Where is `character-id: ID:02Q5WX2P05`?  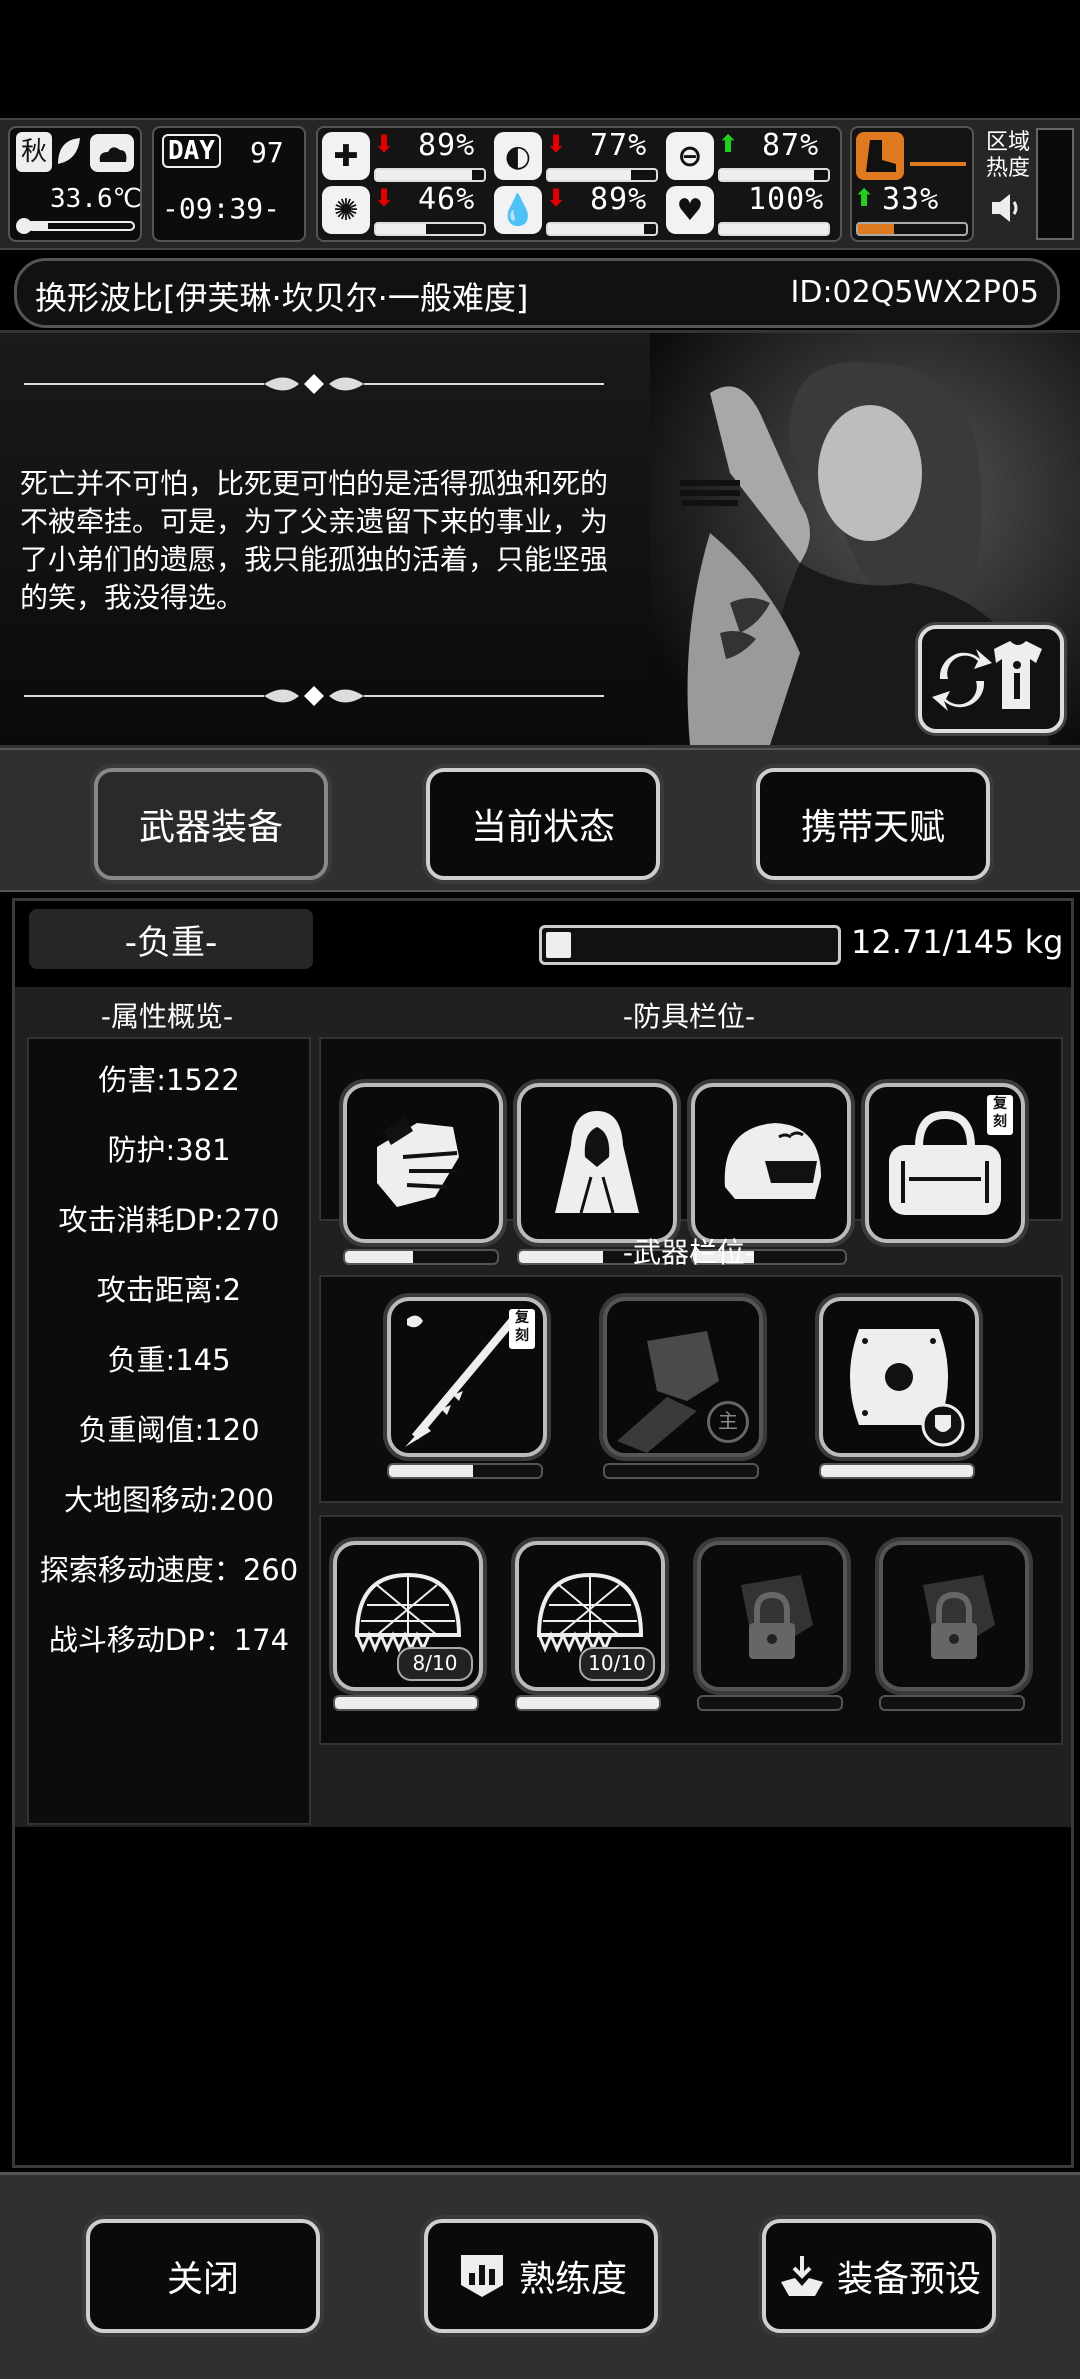
character-id: ID:02Q5WX2P05 is located at coordinates (915, 292).